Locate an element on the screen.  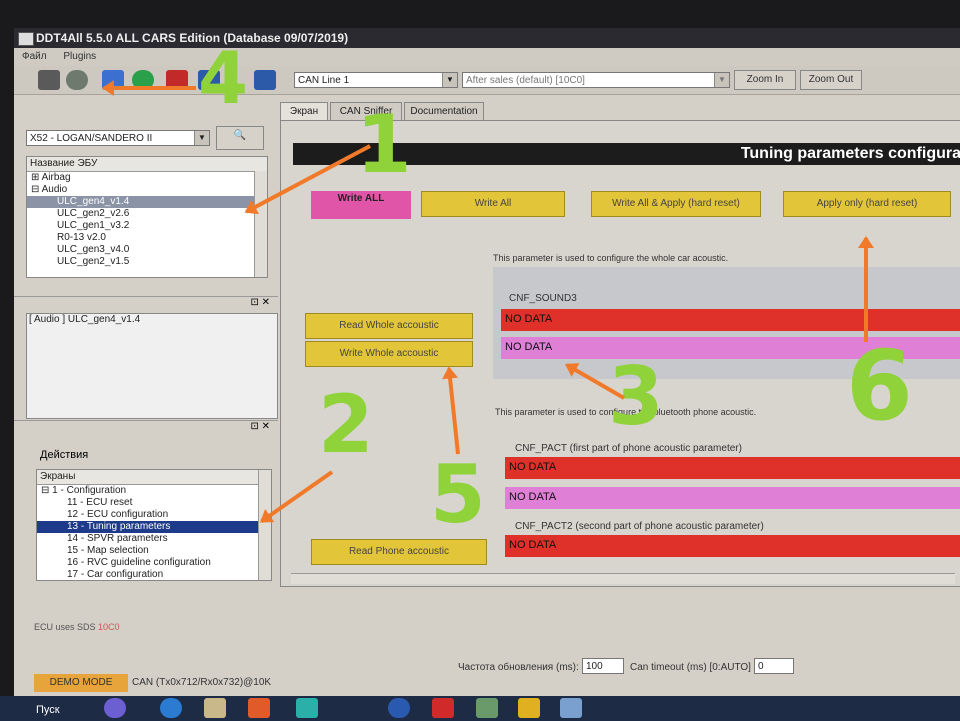
session-value: After sales (default) [10C0] is located at coordinates (525, 80).